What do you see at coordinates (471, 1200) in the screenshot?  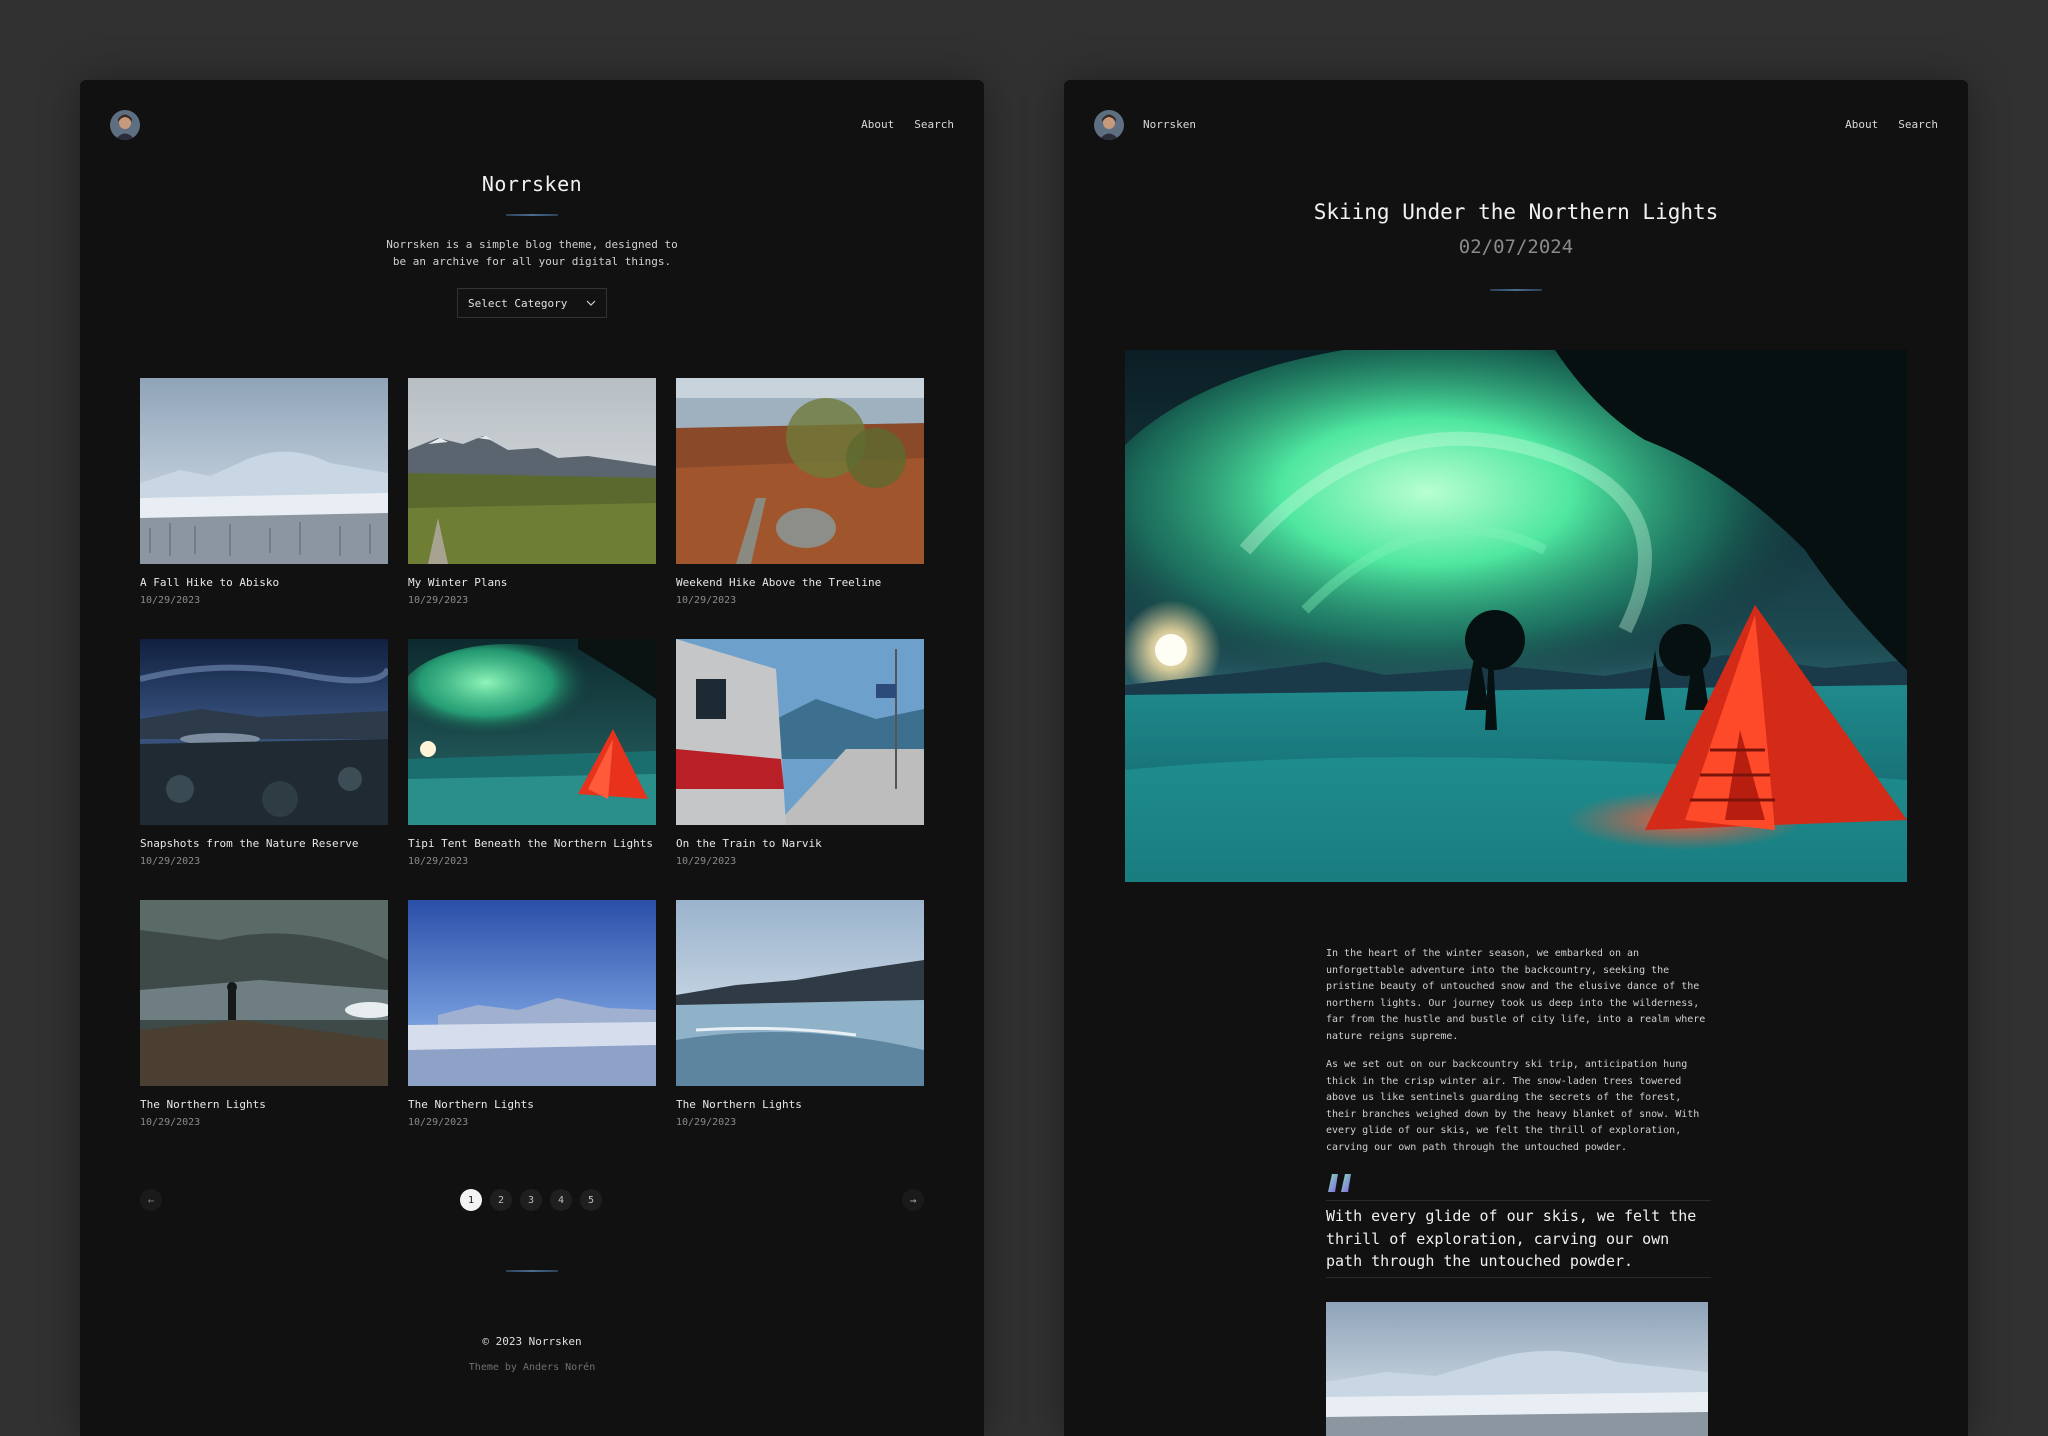 I see `page-1-button: 1` at bounding box center [471, 1200].